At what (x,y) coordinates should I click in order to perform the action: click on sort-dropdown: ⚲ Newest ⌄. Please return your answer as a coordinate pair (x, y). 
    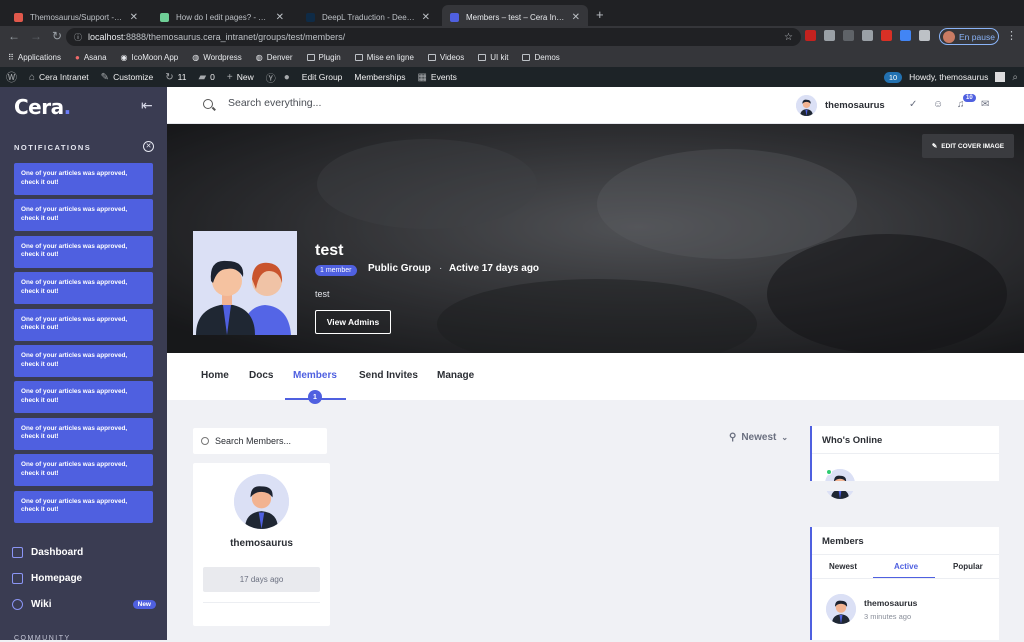
    Looking at the image, I should click on (758, 437).